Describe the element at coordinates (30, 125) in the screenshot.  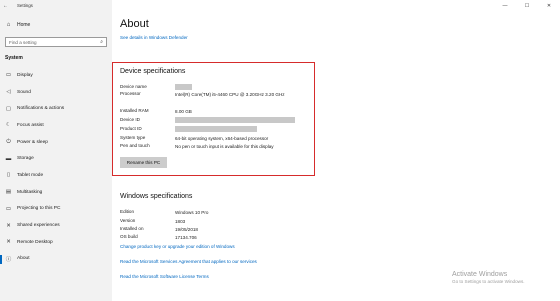
I see `sidebar-item-label: Focus assist` at that location.